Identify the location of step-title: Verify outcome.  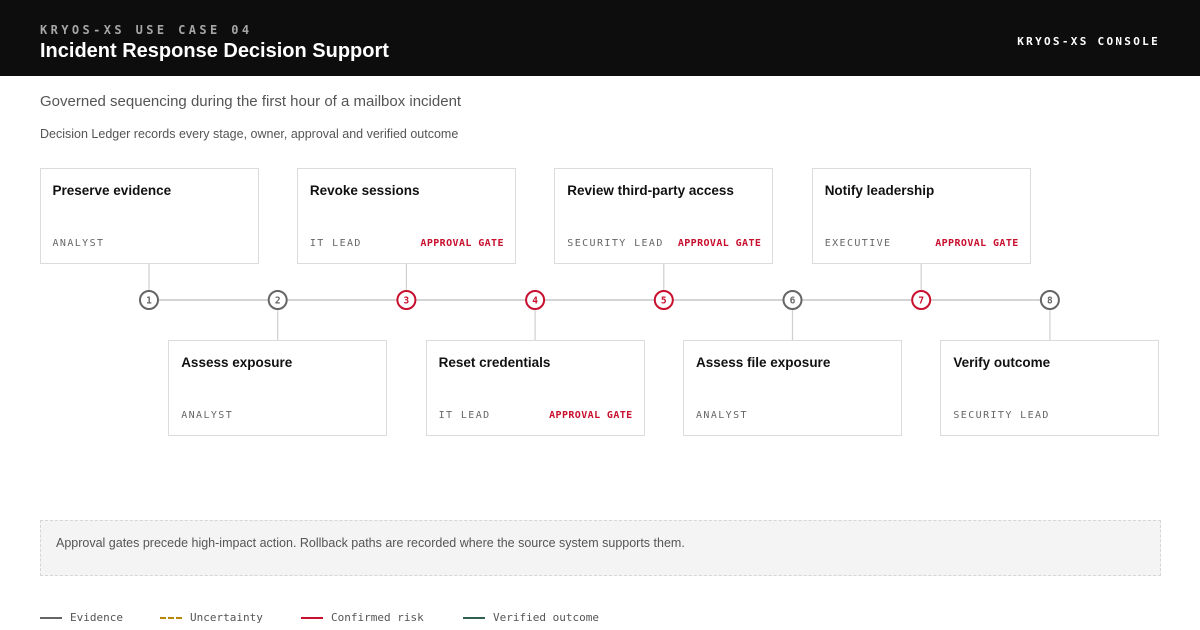
(1002, 362).